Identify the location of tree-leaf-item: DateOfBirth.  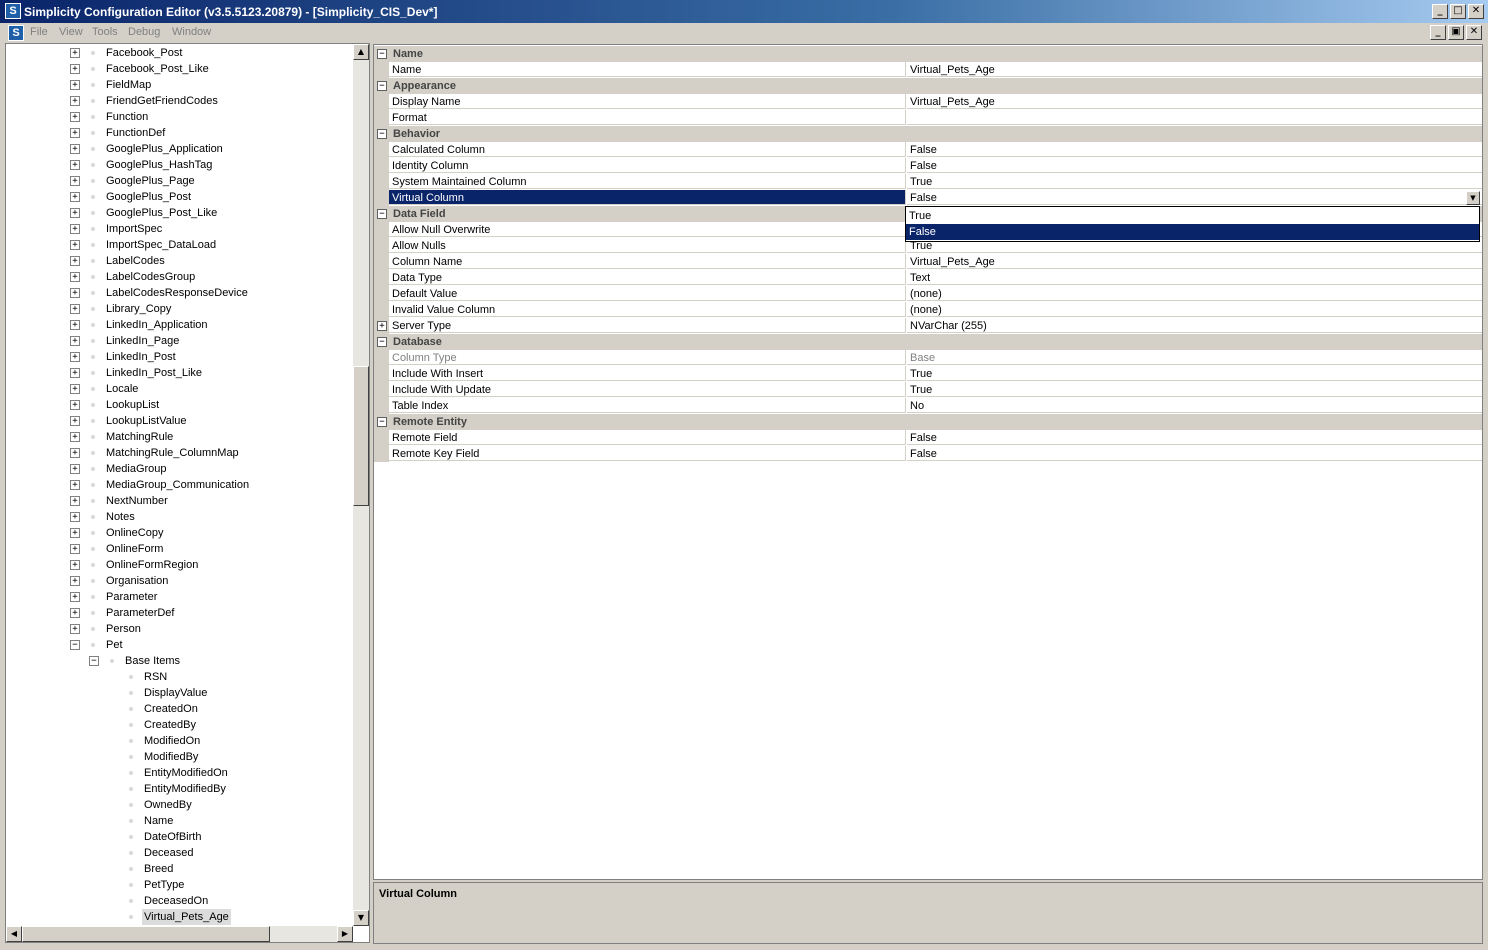
(179, 837).